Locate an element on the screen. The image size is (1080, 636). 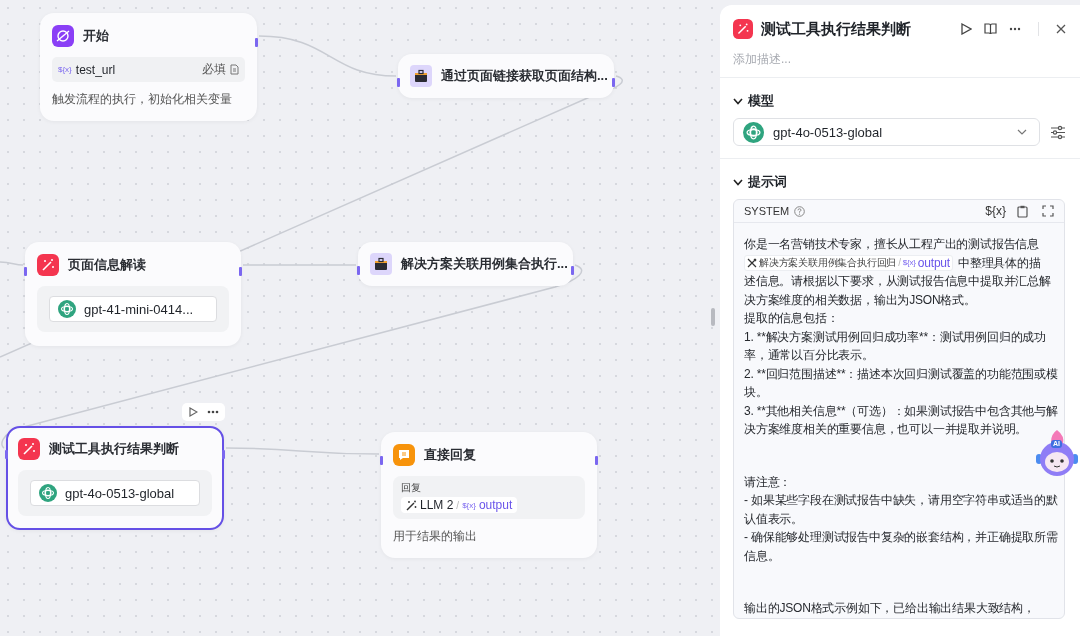
prompt-text: 述信息。请根据以下要求，从测试报告信息中提取并汇总解决方案维度的相关数据，输出为JSON格式。 is located at coordinates (897, 290).